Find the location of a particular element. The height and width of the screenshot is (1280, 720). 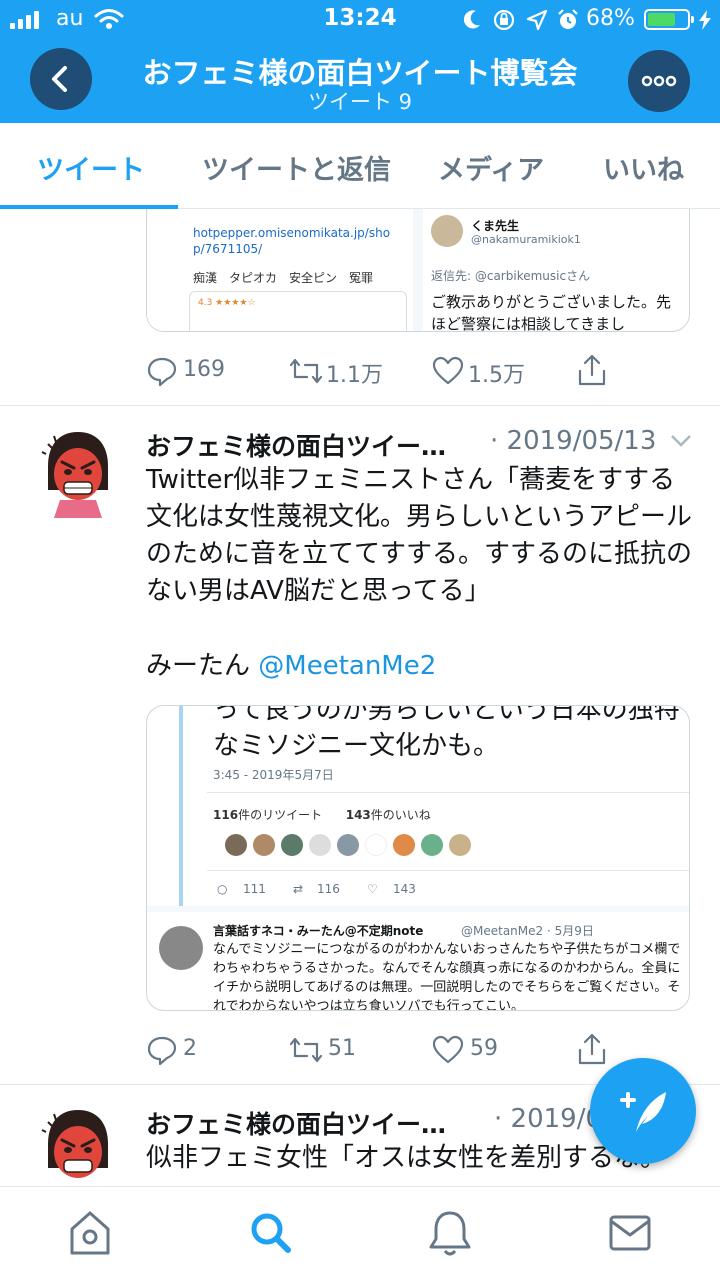

tweet3-date: · 2019/0 is located at coordinates (548, 1119).